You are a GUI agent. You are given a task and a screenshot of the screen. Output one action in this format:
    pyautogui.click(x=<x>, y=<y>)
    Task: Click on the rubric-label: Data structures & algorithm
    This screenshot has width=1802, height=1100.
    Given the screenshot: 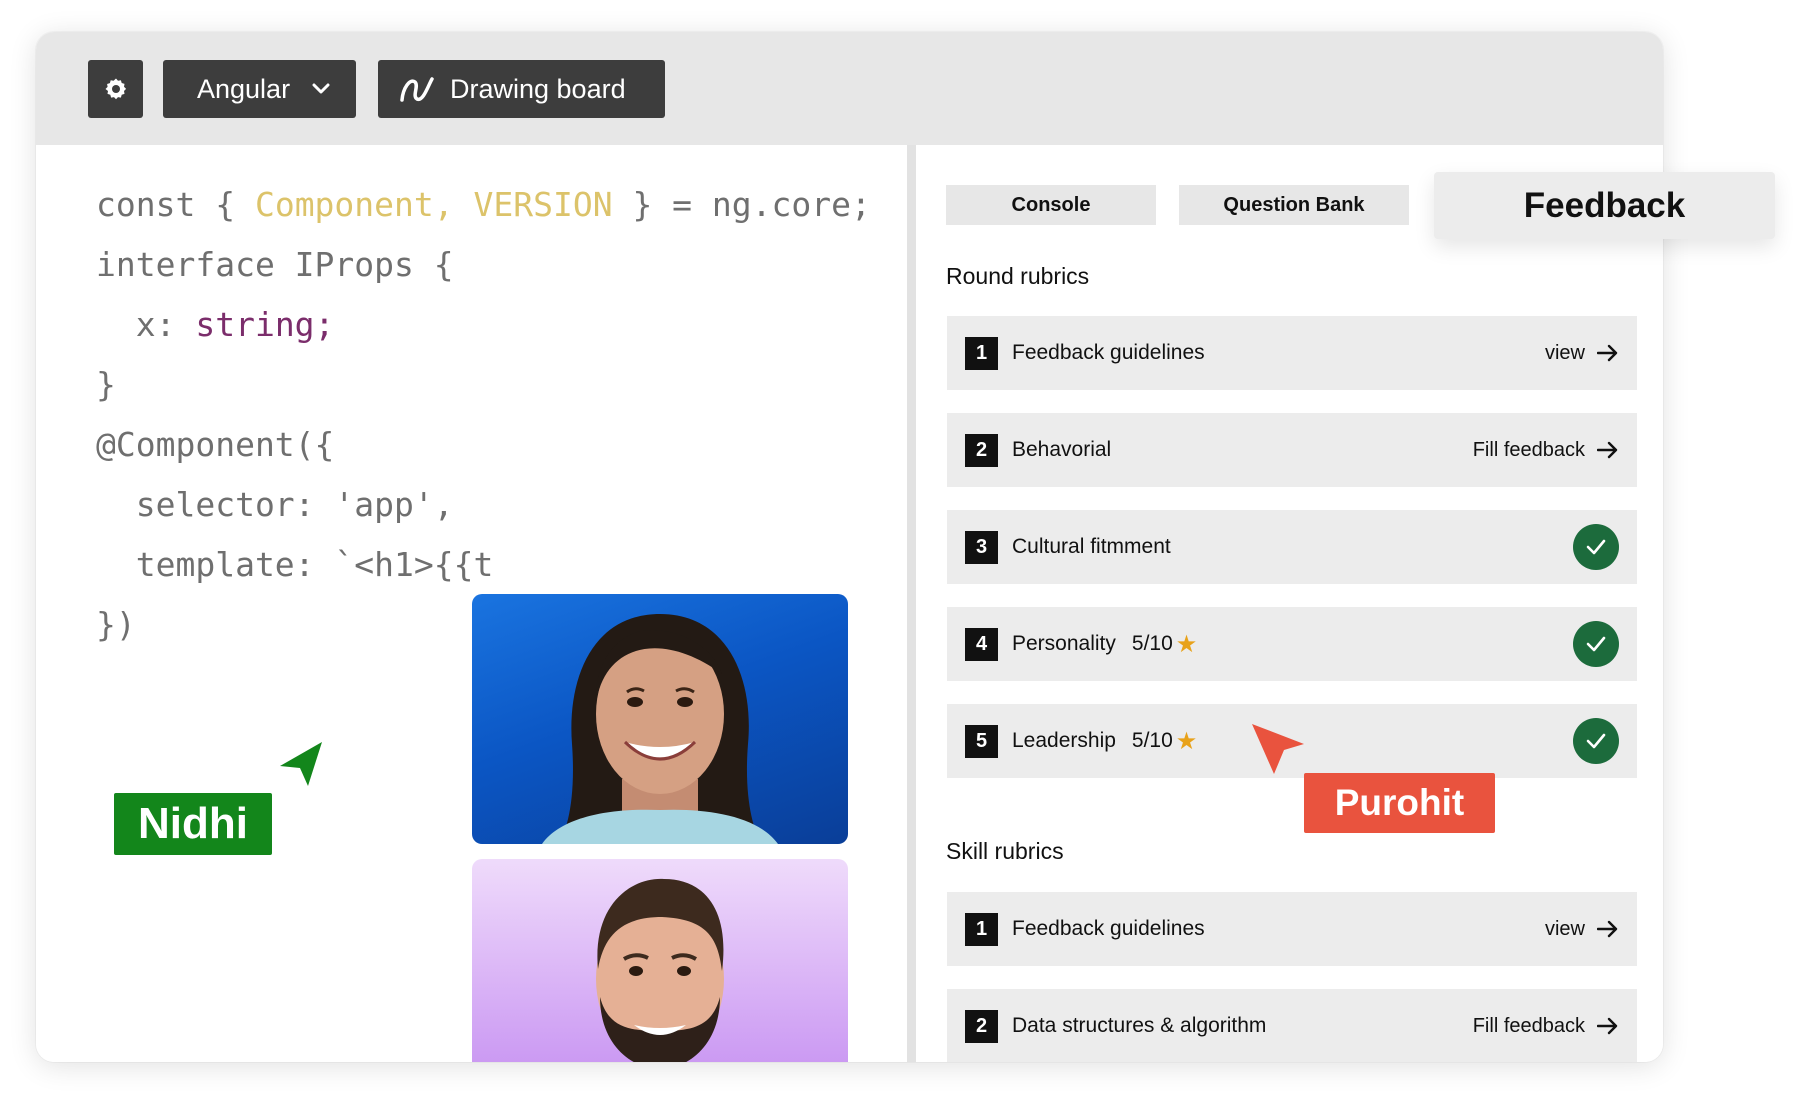 What is the action you would take?
    pyautogui.click(x=1139, y=1025)
    